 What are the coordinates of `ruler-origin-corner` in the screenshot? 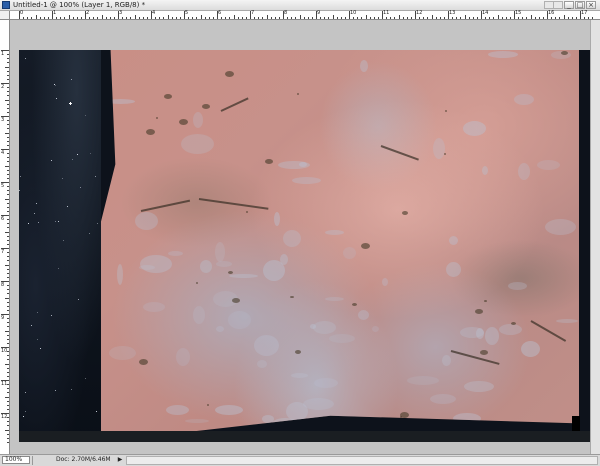 It's located at (5, 15).